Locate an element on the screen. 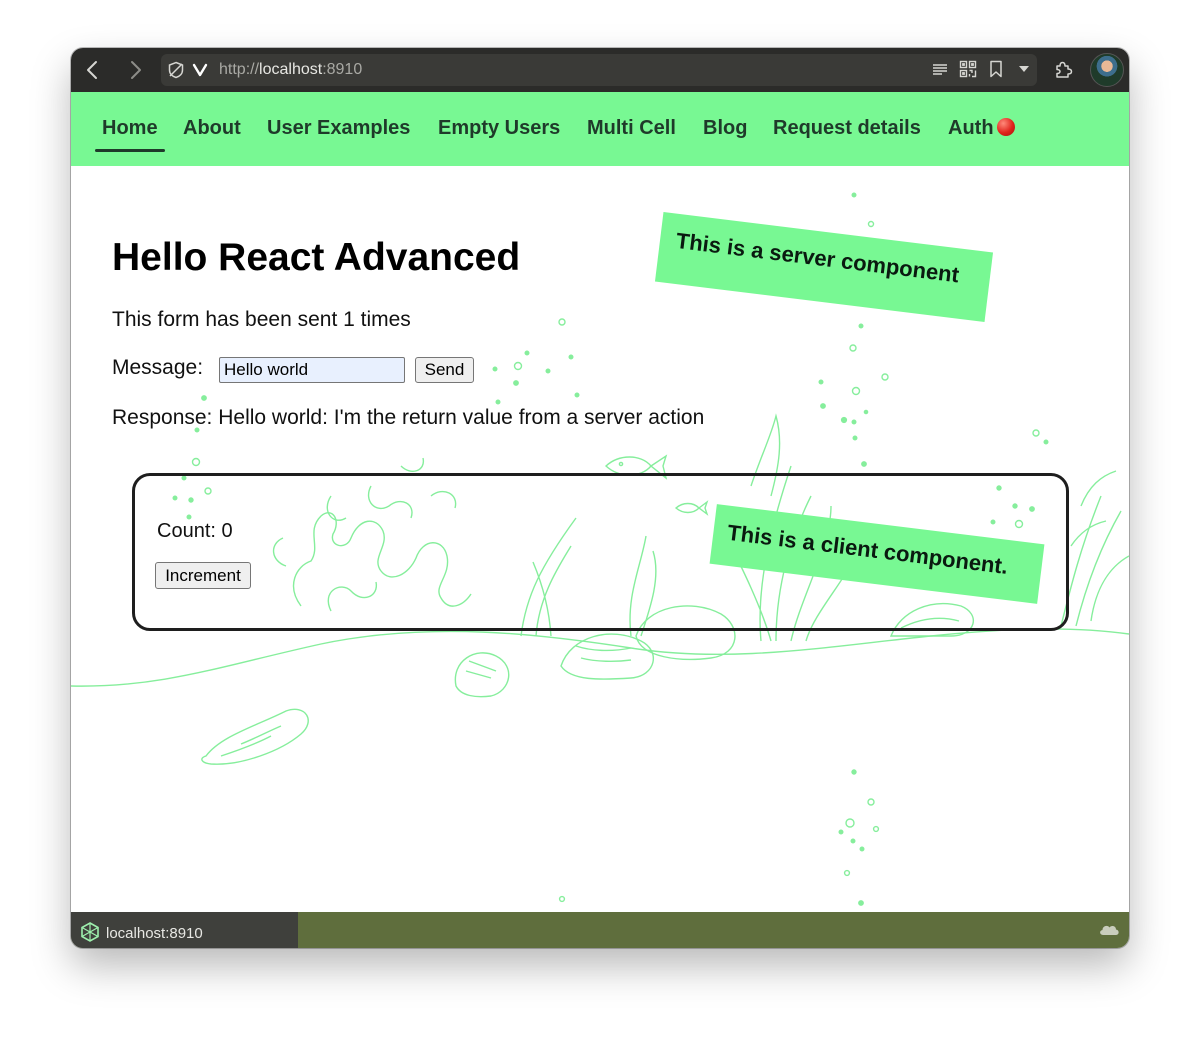  bookmark-icon is located at coordinates (996, 69).